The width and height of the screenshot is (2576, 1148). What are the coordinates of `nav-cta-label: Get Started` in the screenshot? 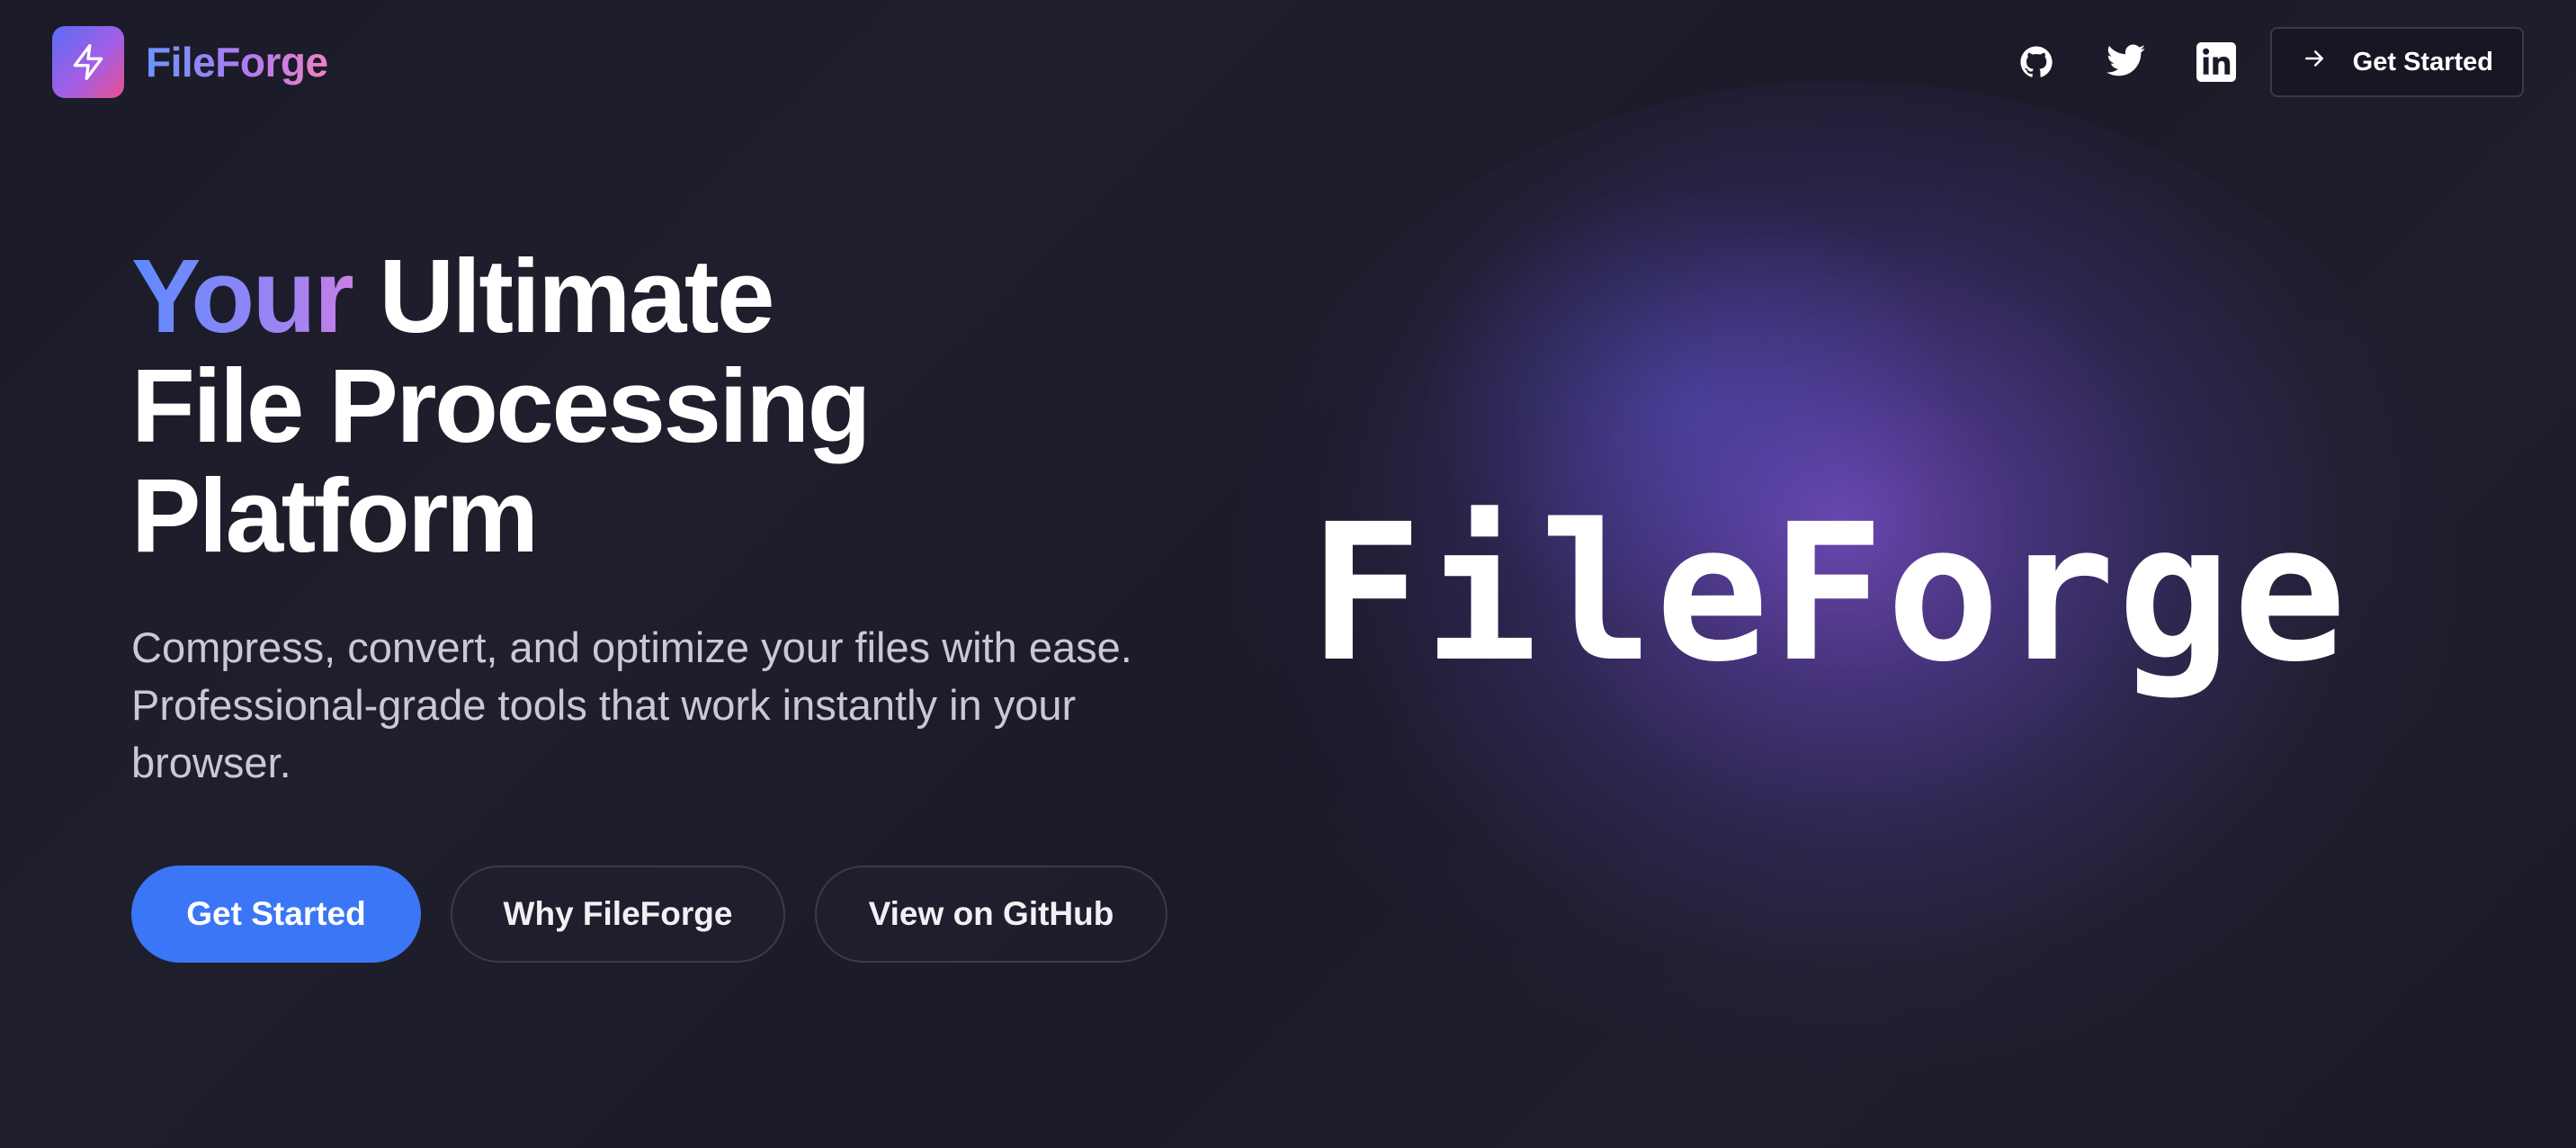 It's located at (2422, 62).